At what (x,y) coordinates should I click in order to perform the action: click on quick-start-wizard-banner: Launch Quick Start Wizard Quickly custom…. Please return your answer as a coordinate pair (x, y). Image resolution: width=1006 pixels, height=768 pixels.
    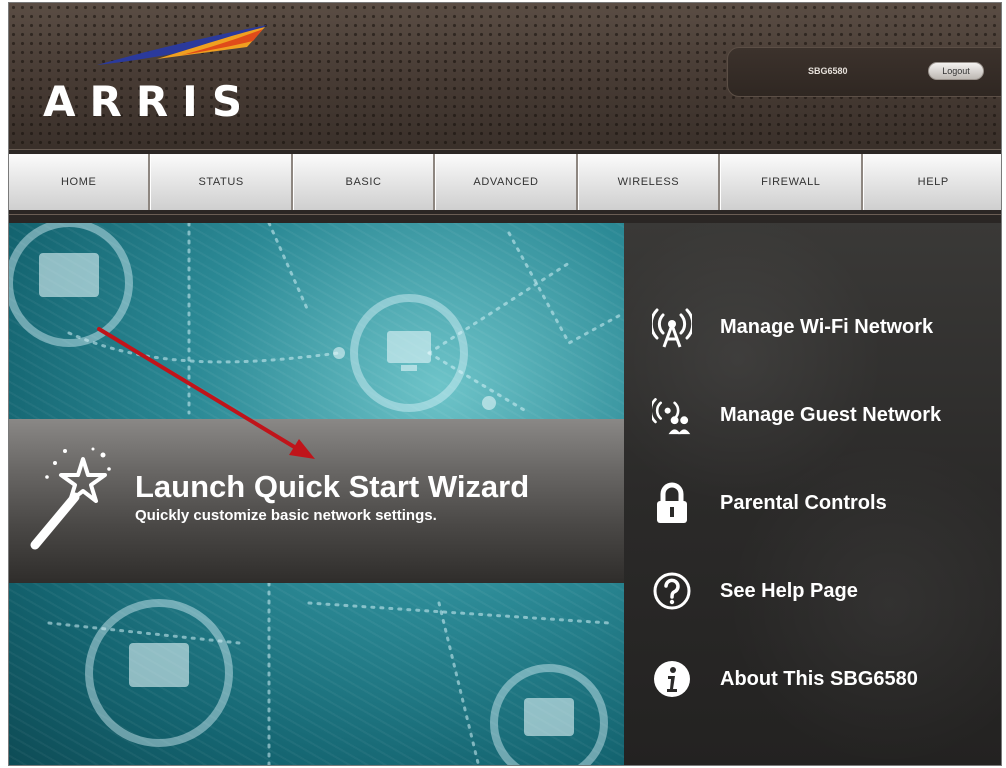
    Looking at the image, I should click on (316, 501).